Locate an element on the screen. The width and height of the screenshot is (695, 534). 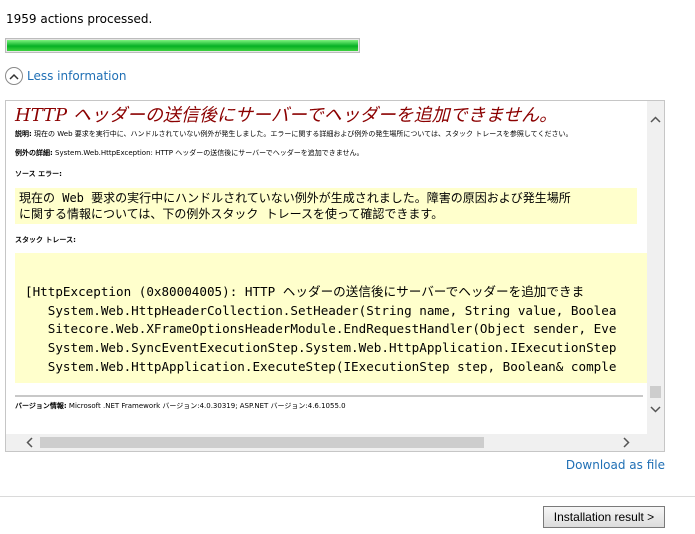
error-title: HTTP ヘッダーの送信後にサーバーでヘッダーを追加できません。 is located at coordinates (286, 115).